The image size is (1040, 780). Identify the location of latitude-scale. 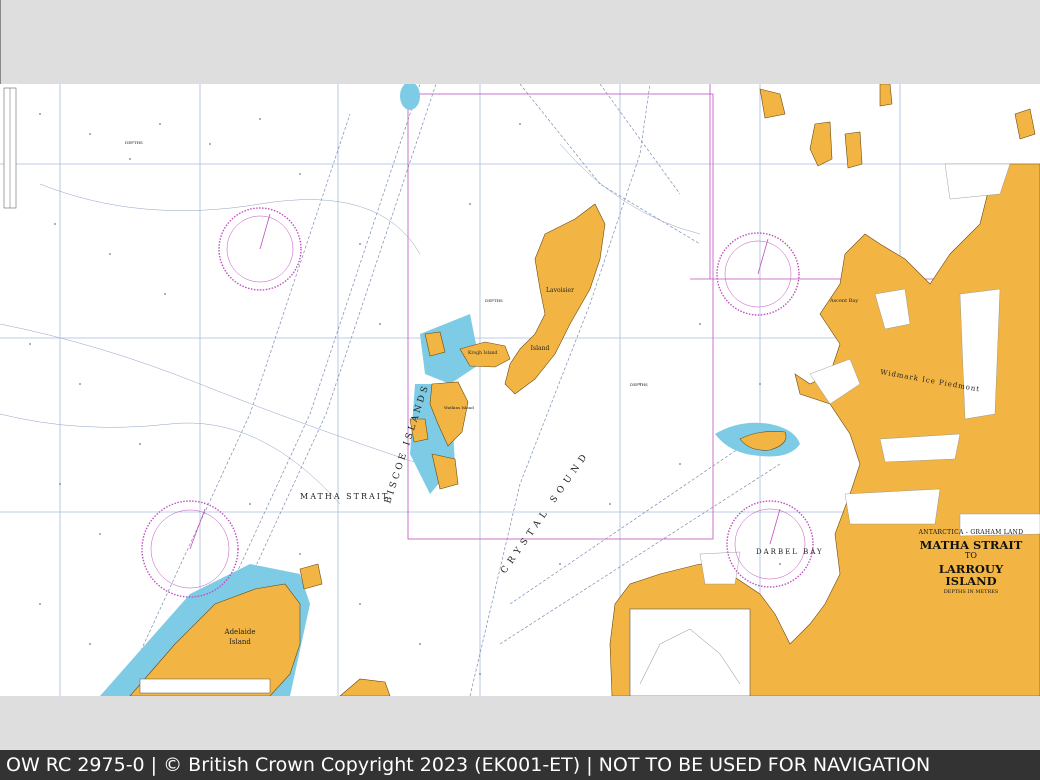
(10, 148).